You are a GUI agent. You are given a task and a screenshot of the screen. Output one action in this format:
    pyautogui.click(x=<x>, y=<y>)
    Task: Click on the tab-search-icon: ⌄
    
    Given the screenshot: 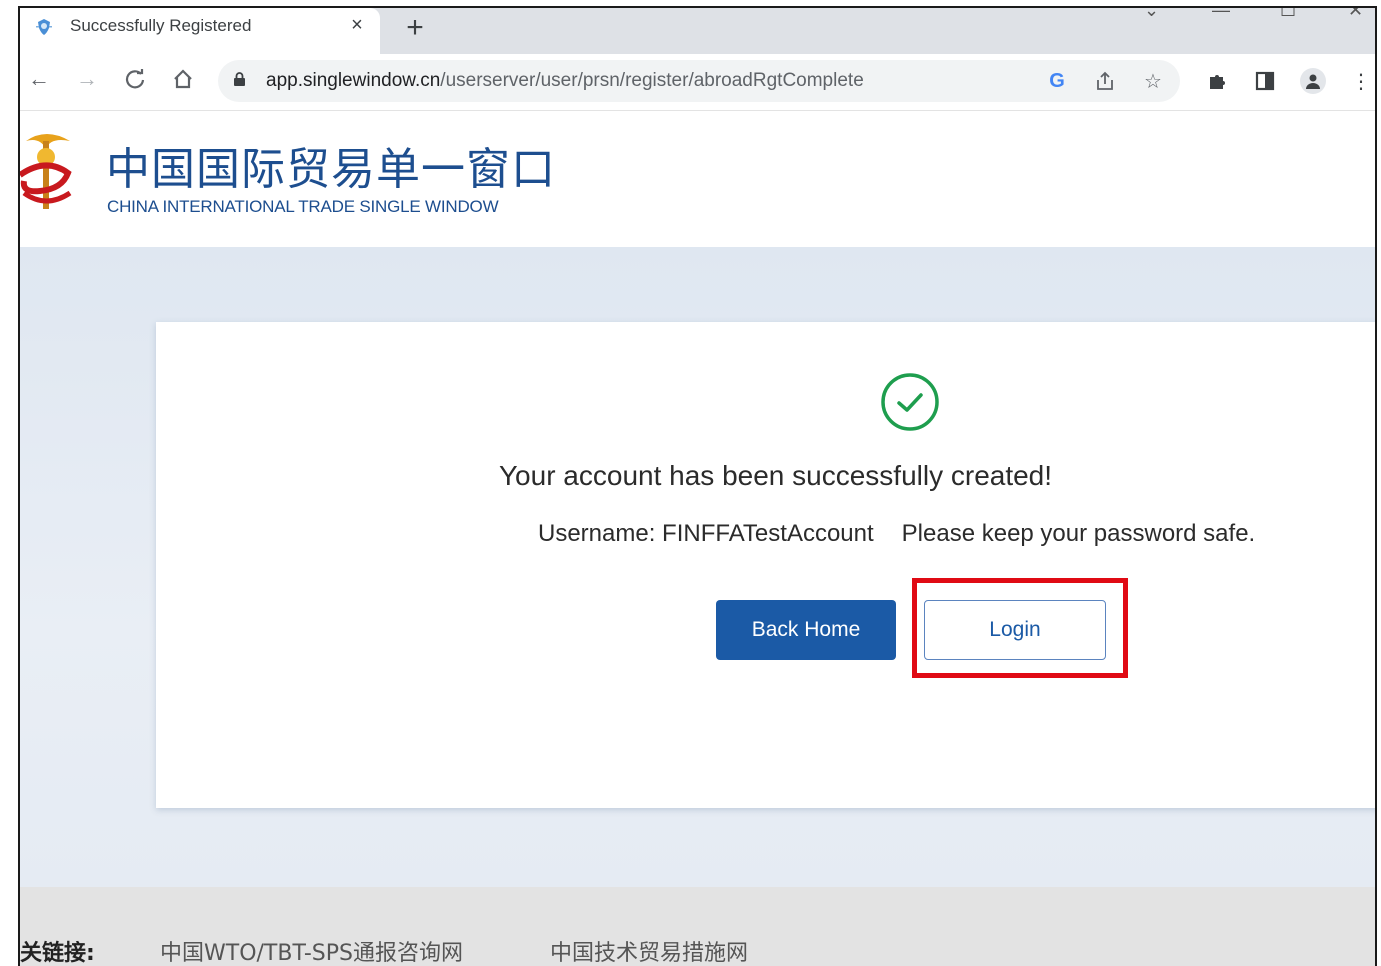 What is the action you would take?
    pyautogui.click(x=1151, y=14)
    